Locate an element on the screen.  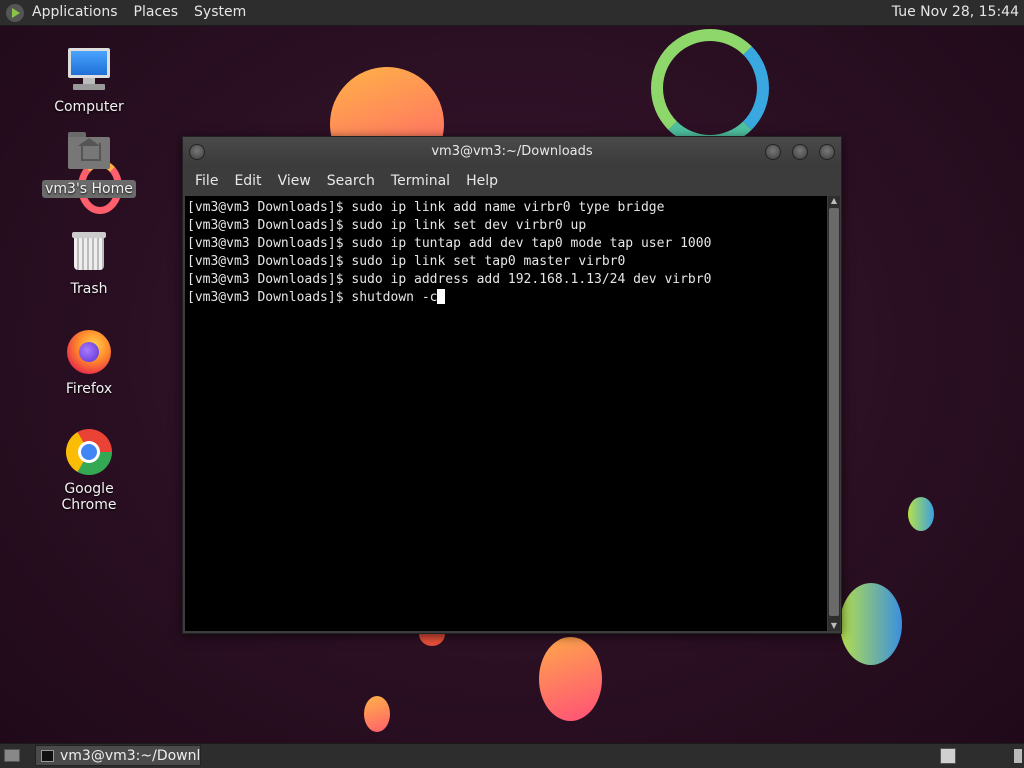
menu-places: Places is located at coordinates (156, 12).